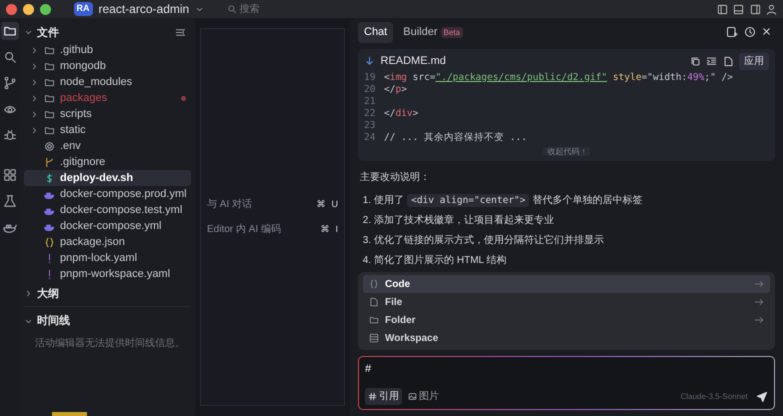  Describe the element at coordinates (107, 146) in the screenshot. I see `file-tree-item: .env` at that location.